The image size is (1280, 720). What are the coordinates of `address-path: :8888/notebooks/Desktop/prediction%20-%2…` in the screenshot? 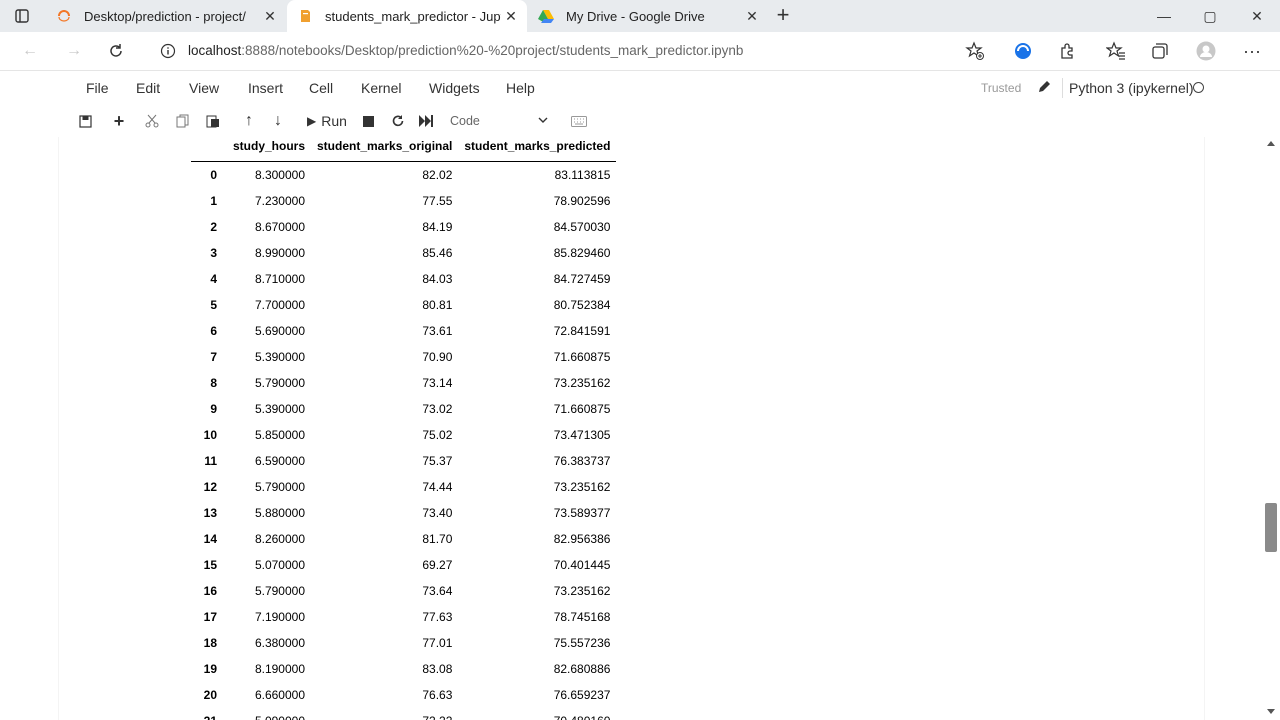 It's located at (492, 50).